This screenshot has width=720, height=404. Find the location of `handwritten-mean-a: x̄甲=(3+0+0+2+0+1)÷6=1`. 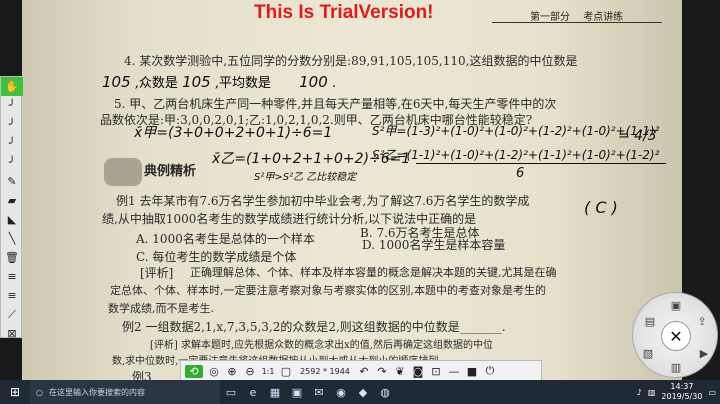

handwritten-mean-a: x̄甲=(3+0+0+2+0+1)÷6=1 is located at coordinates (233, 133).